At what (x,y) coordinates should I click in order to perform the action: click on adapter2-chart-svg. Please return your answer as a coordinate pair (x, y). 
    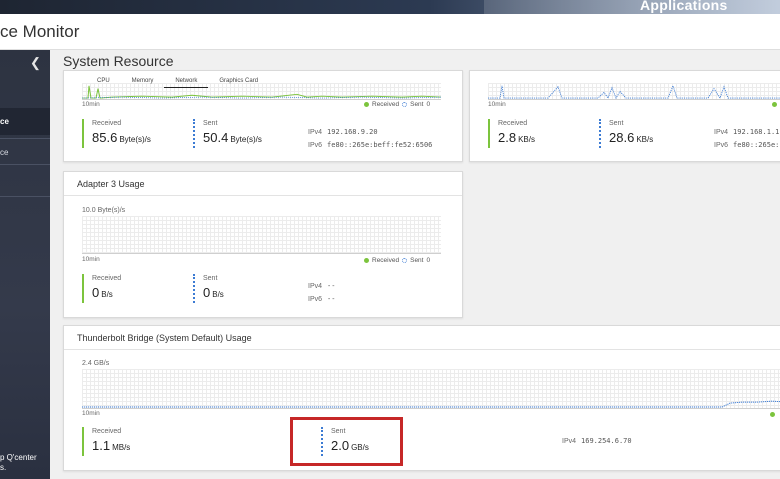
    Looking at the image, I should click on (634, 91).